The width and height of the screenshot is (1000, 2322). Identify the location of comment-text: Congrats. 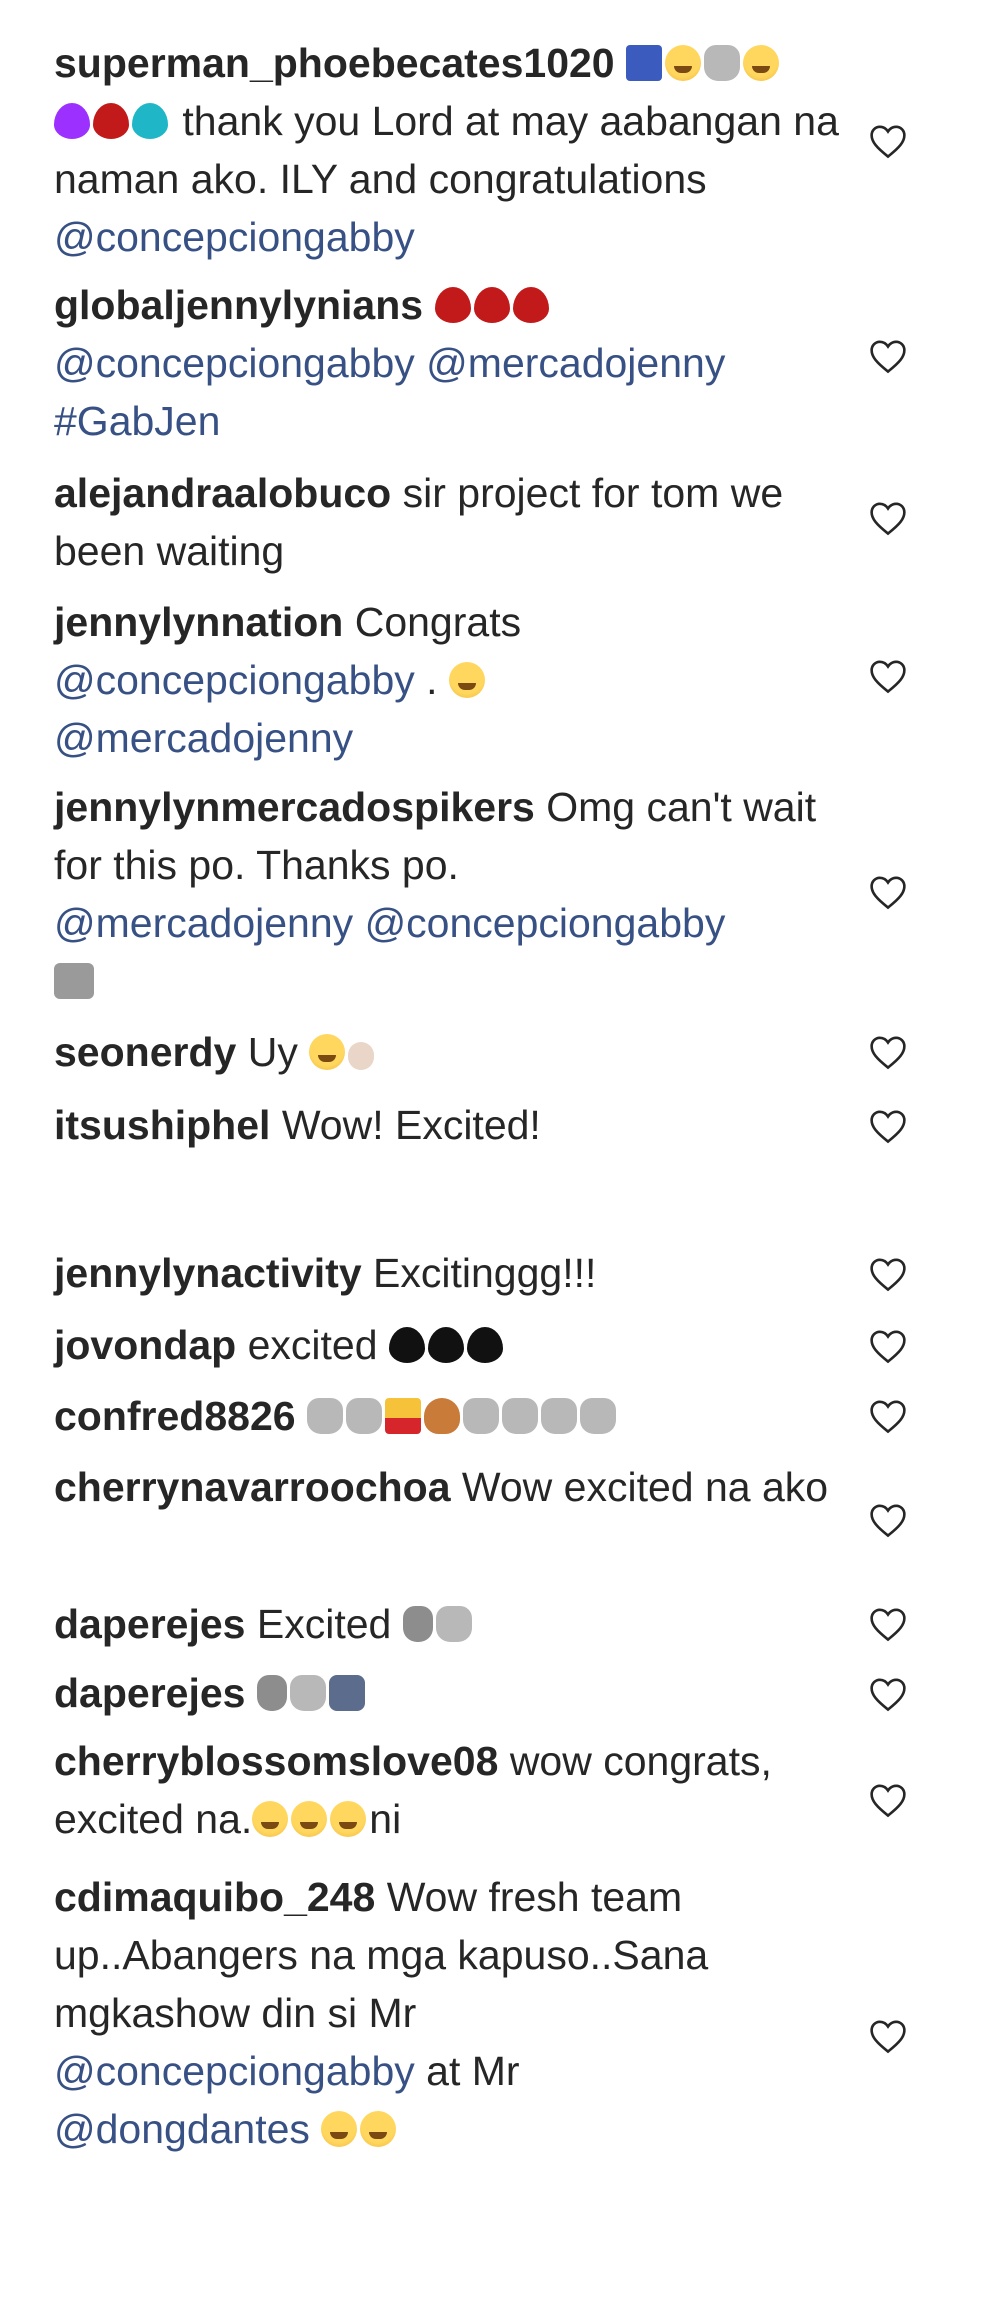
(438, 622).